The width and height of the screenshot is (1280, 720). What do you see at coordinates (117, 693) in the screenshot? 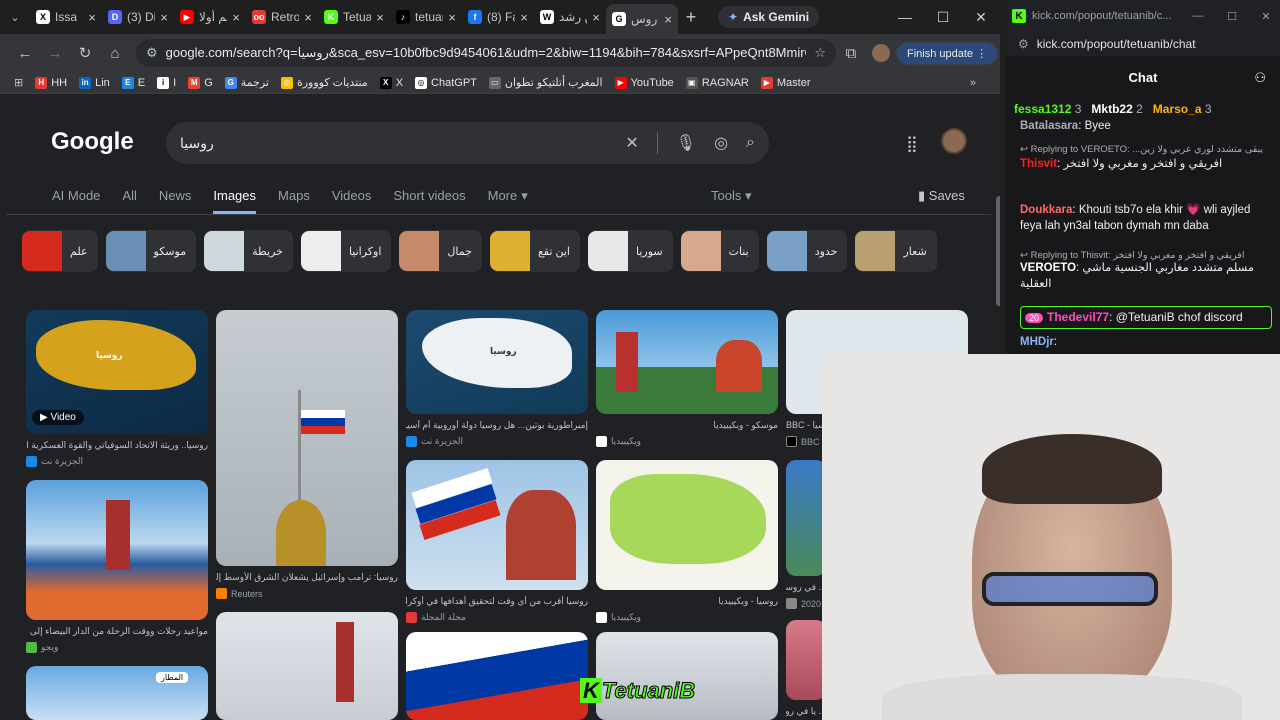
I see `image-result-st-basil: المطار` at bounding box center [117, 693].